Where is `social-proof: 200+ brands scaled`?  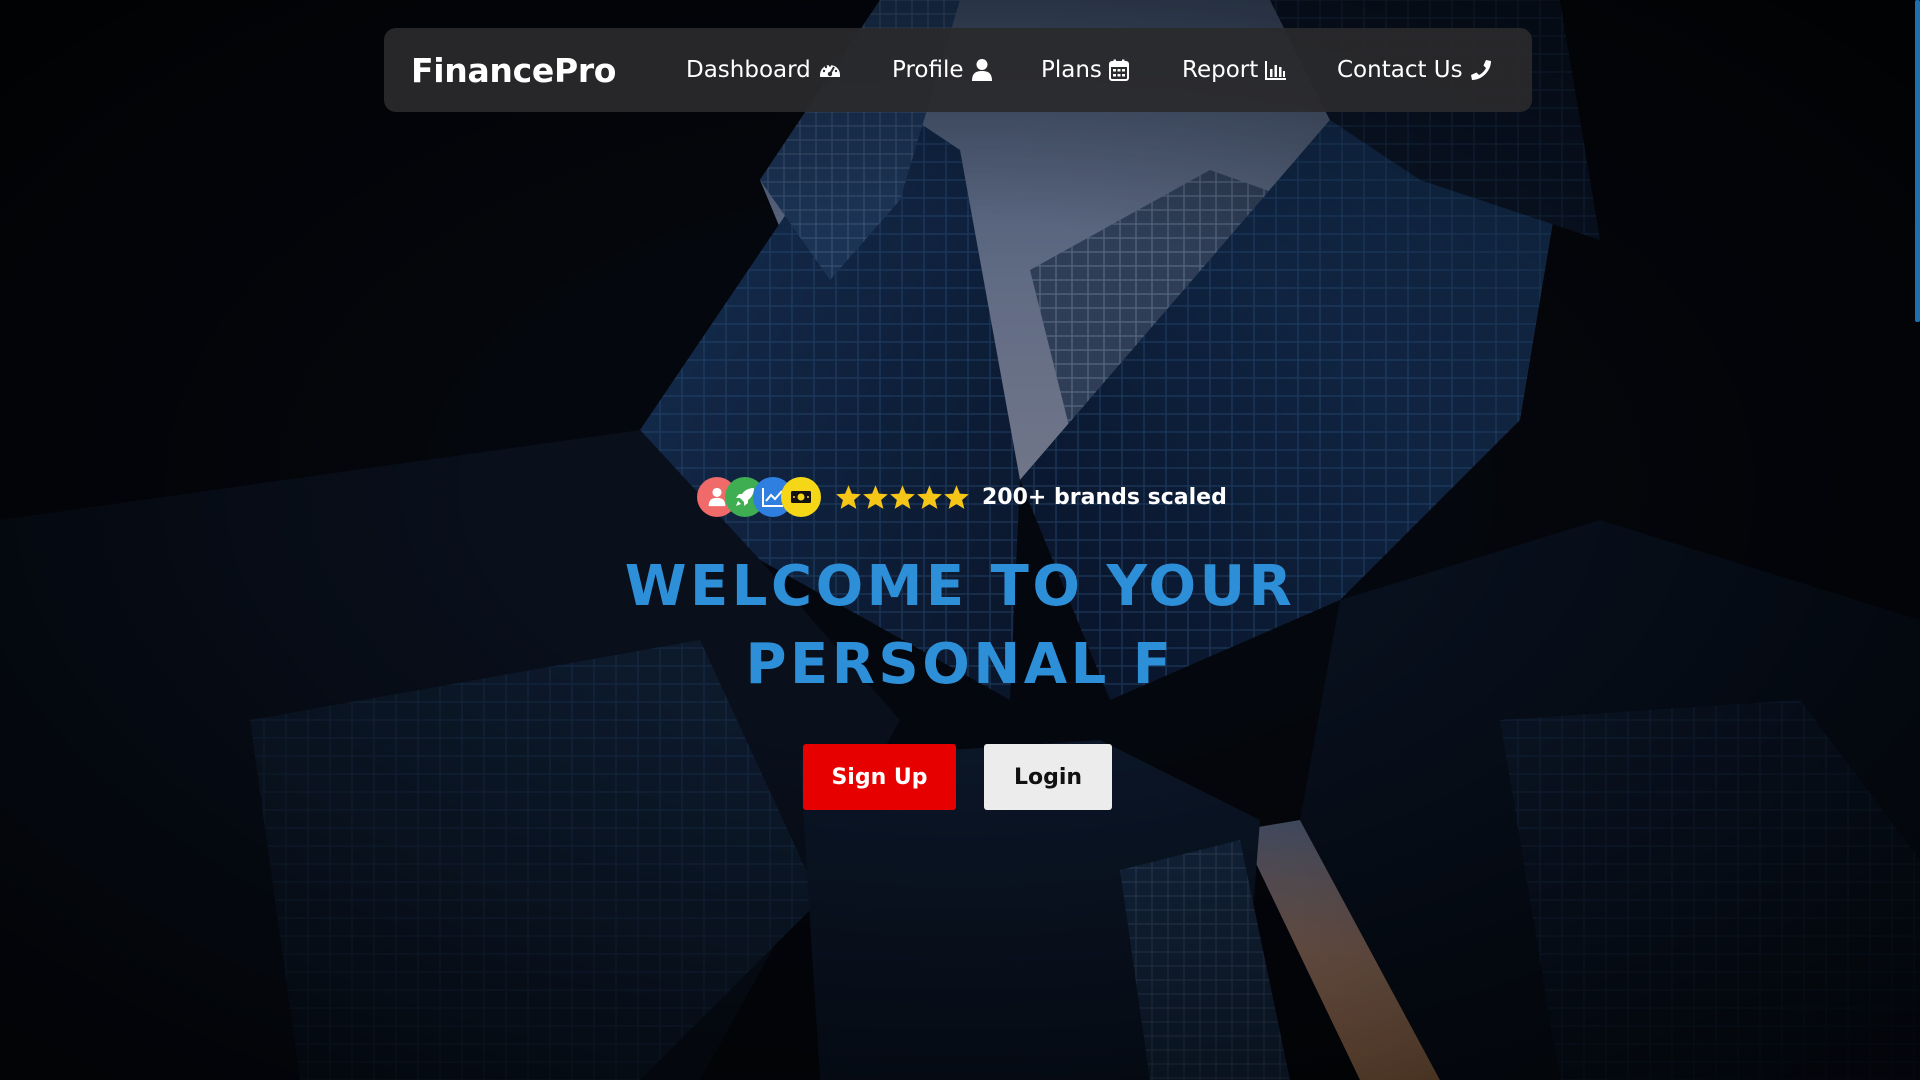
social-proof: 200+ brands scaled is located at coordinates (962, 497).